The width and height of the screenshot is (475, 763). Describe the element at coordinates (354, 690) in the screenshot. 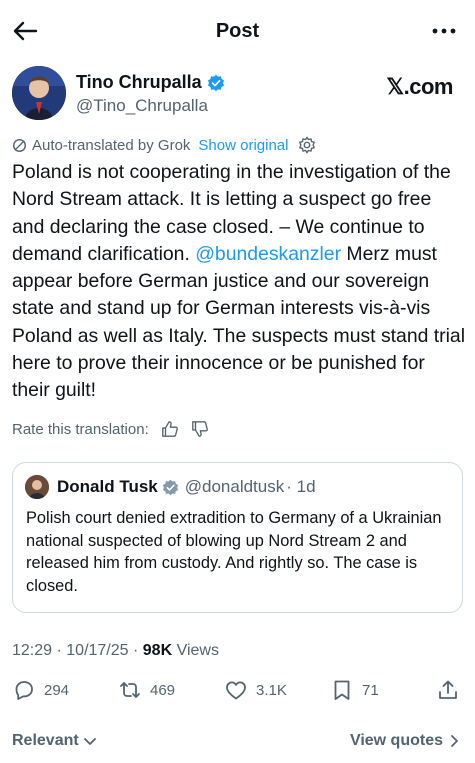

I see `bookmark-button: 71` at that location.